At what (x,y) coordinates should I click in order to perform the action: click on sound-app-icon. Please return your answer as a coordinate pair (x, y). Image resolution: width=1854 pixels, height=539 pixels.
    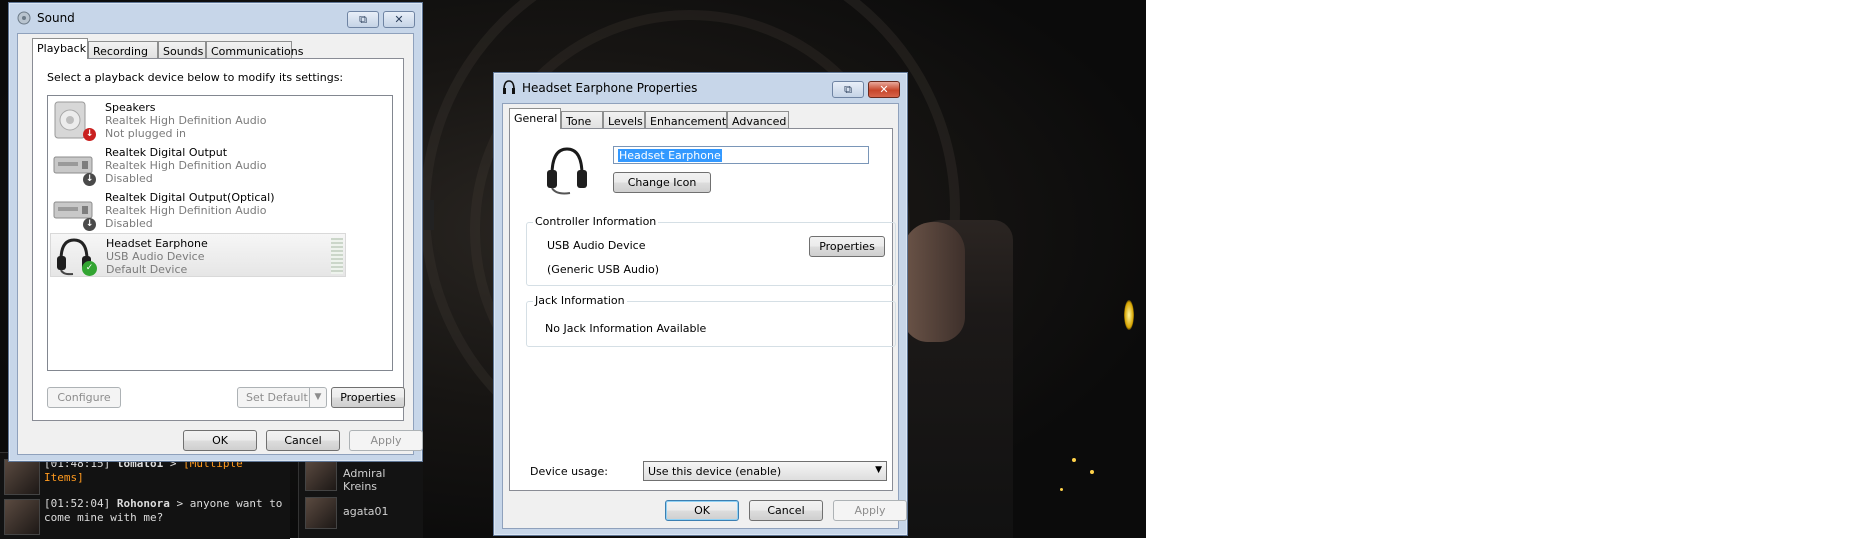
    Looking at the image, I should click on (24, 18).